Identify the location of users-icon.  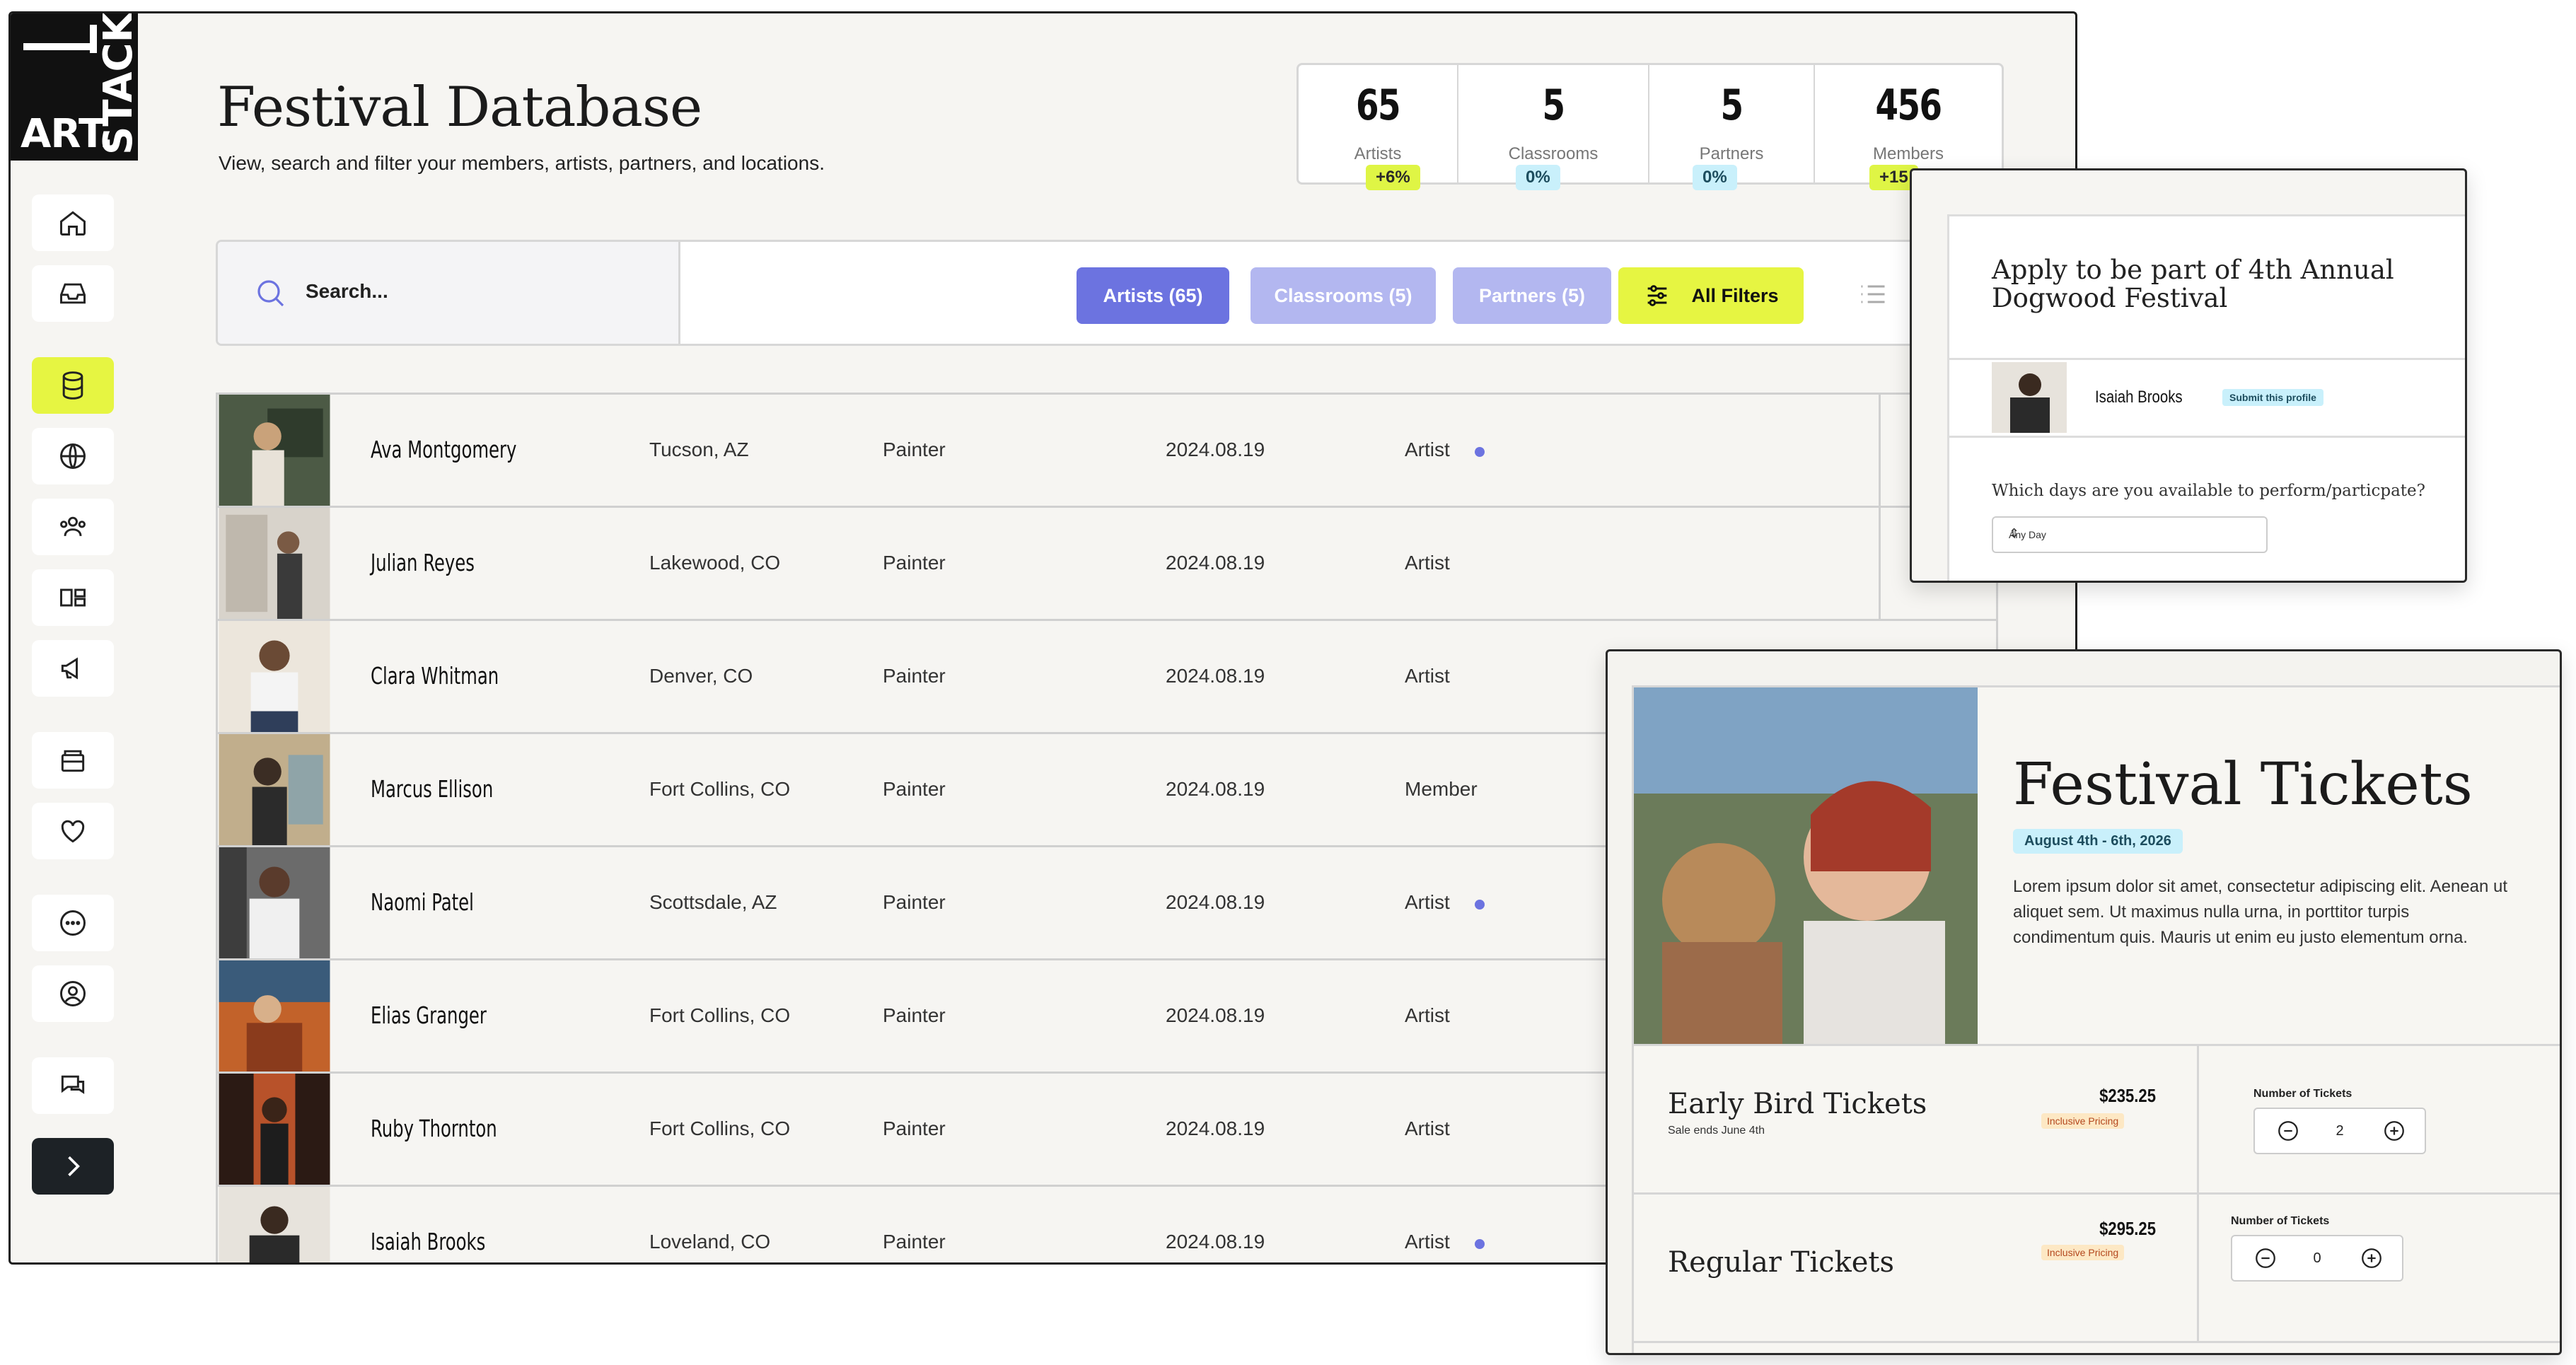
(73, 526).